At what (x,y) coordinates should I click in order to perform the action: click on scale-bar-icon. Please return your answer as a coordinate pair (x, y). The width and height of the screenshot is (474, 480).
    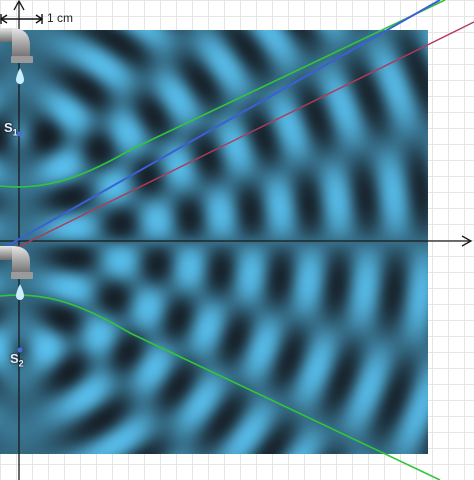
    Looking at the image, I should click on (22, 19).